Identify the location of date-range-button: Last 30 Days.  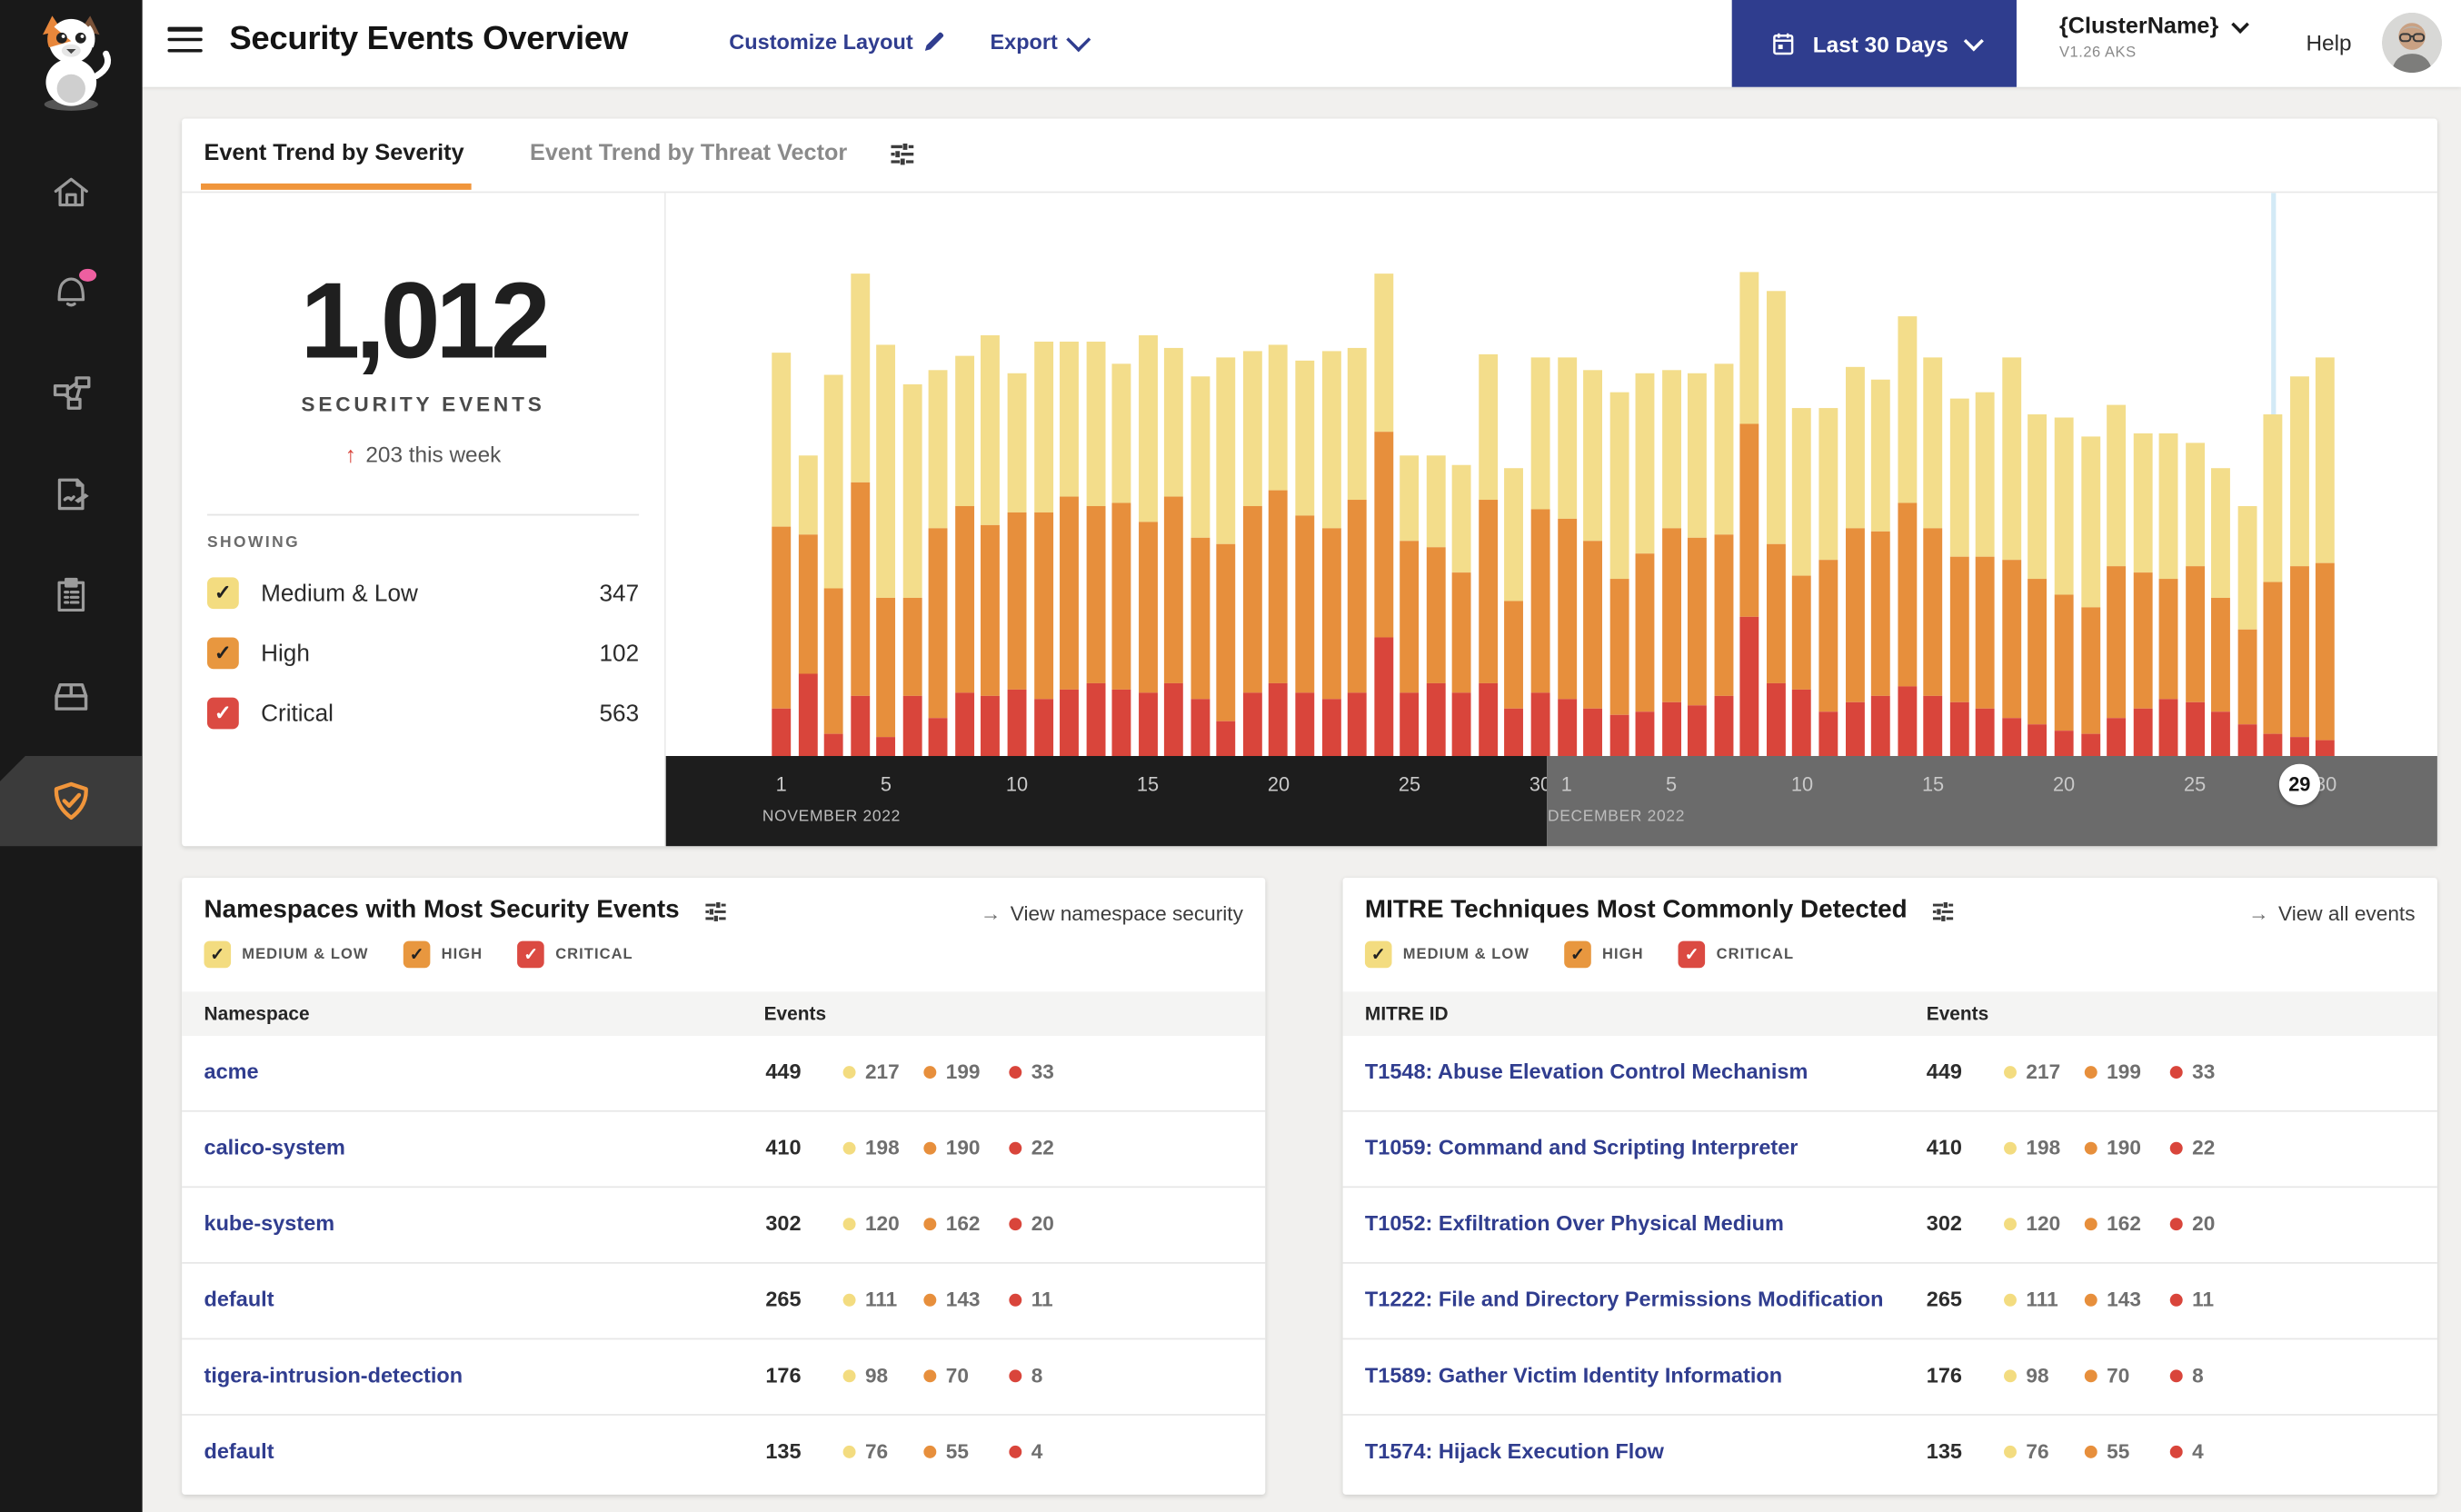
(1874, 43).